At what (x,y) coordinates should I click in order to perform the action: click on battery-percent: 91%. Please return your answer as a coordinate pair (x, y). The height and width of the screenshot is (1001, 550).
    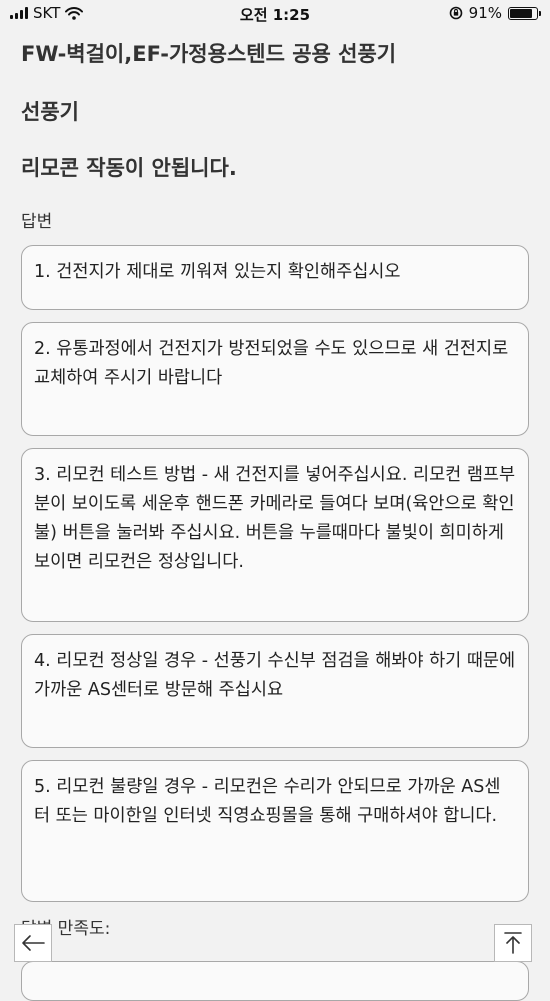
    Looking at the image, I should click on (485, 13).